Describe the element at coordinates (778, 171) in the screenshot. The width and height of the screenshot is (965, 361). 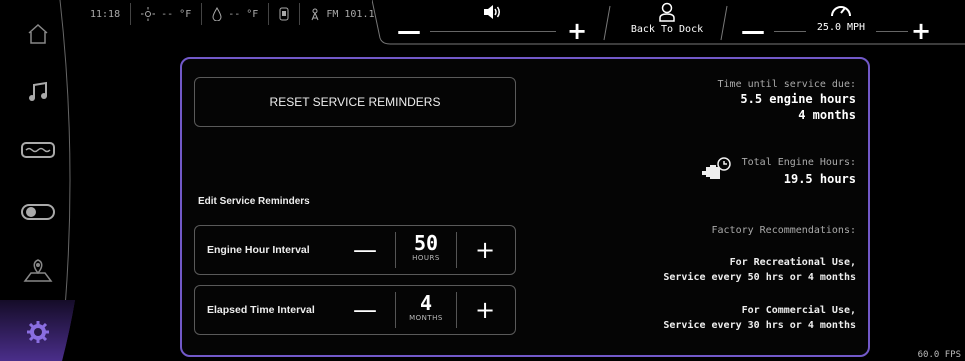
I see `engine-hours-block: Total Engine Hours: 19.5 hours` at that location.